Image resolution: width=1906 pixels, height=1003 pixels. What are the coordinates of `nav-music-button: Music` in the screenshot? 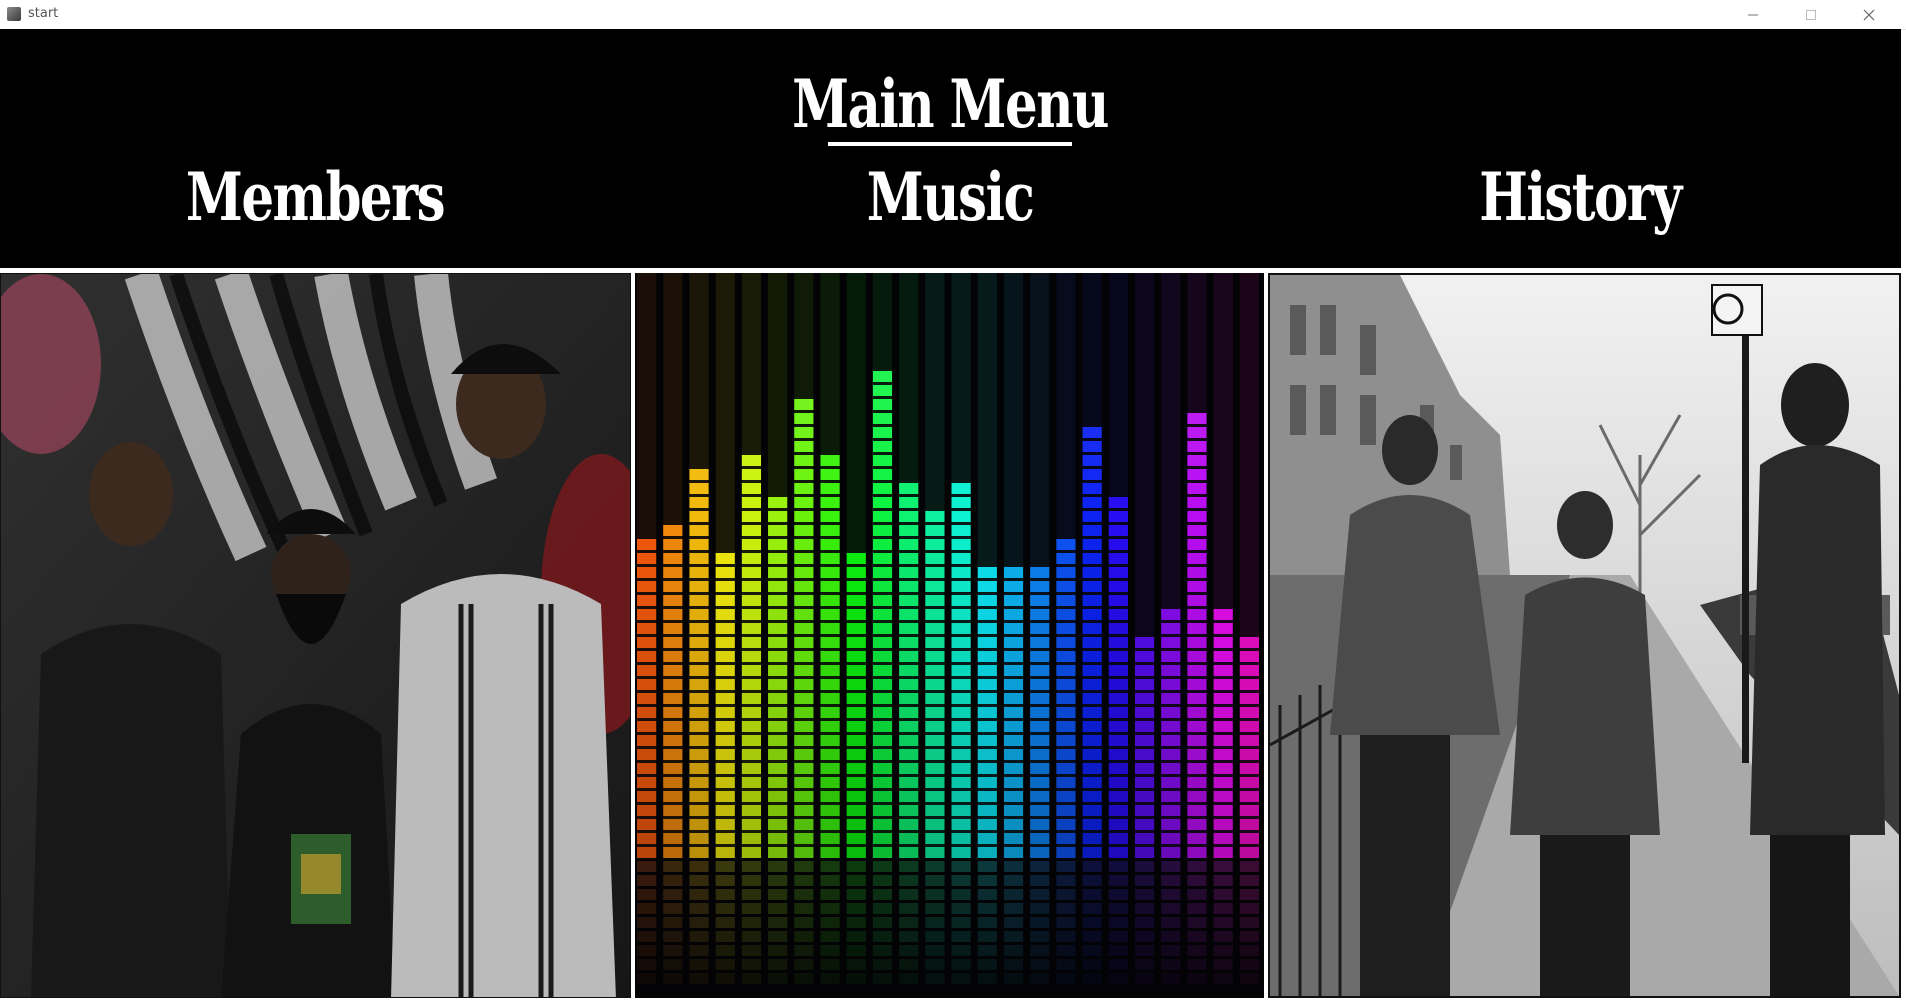 It's located at (950, 197).